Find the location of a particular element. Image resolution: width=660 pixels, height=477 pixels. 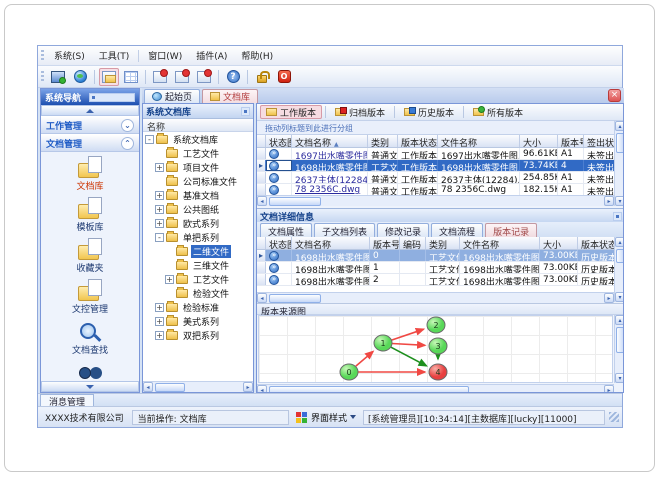

power-button is located at coordinates (284, 77).